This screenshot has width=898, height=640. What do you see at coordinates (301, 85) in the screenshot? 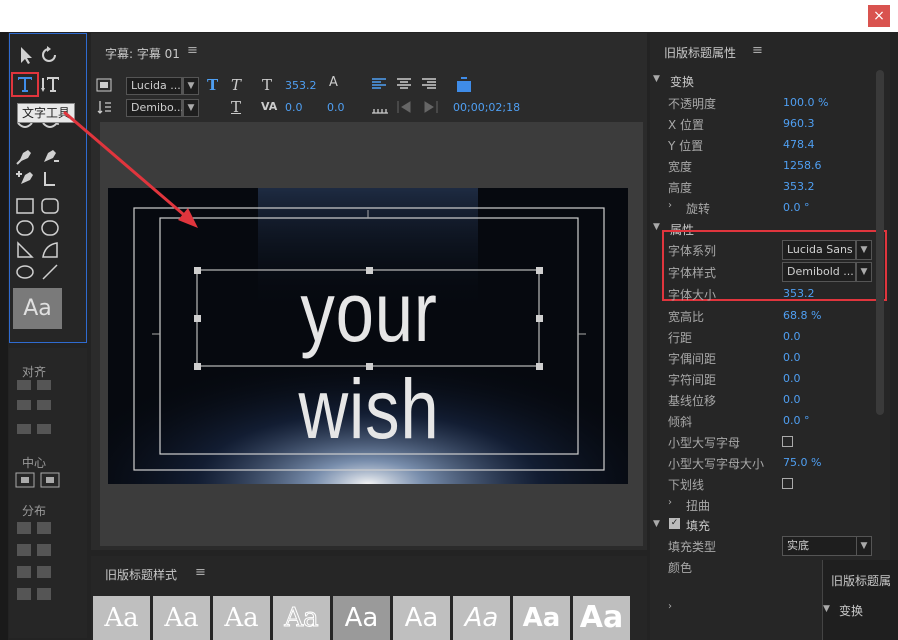
I see `font-size-value: 353.2` at bounding box center [301, 85].